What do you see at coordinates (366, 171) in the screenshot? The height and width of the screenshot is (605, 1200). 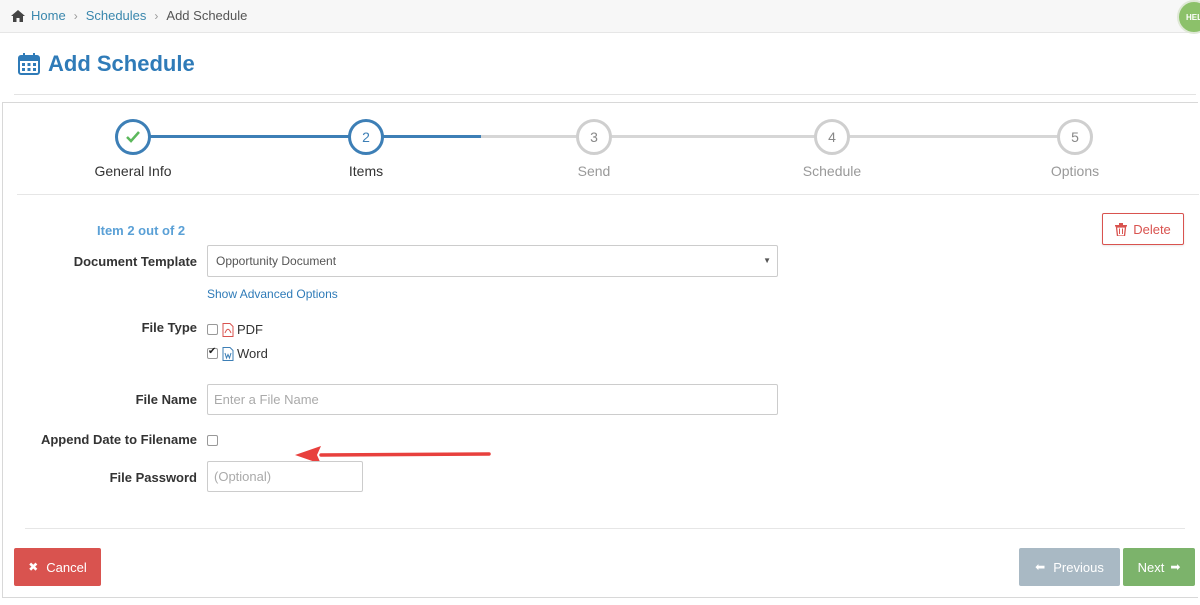 I see `step-label: Items` at bounding box center [366, 171].